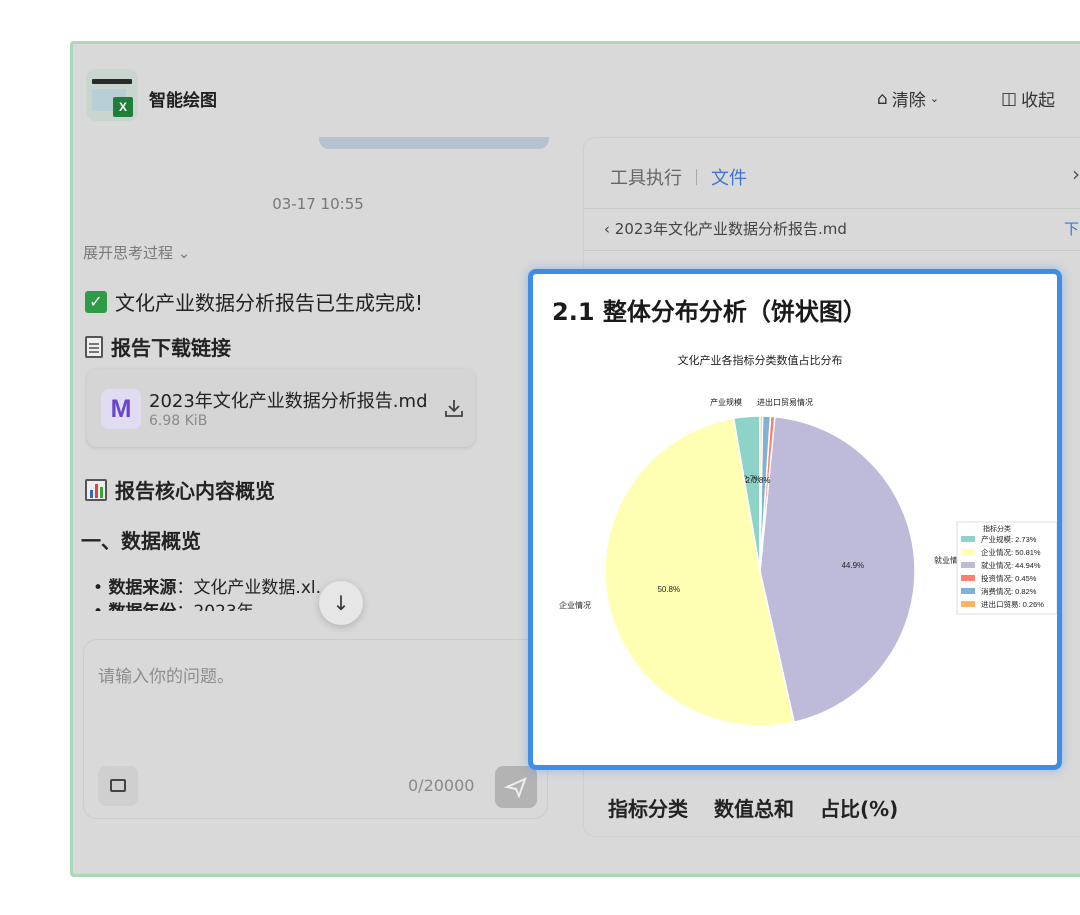 The height and width of the screenshot is (915, 1080). Describe the element at coordinates (123, 107) in the screenshot. I see `excel-badge: X` at that location.